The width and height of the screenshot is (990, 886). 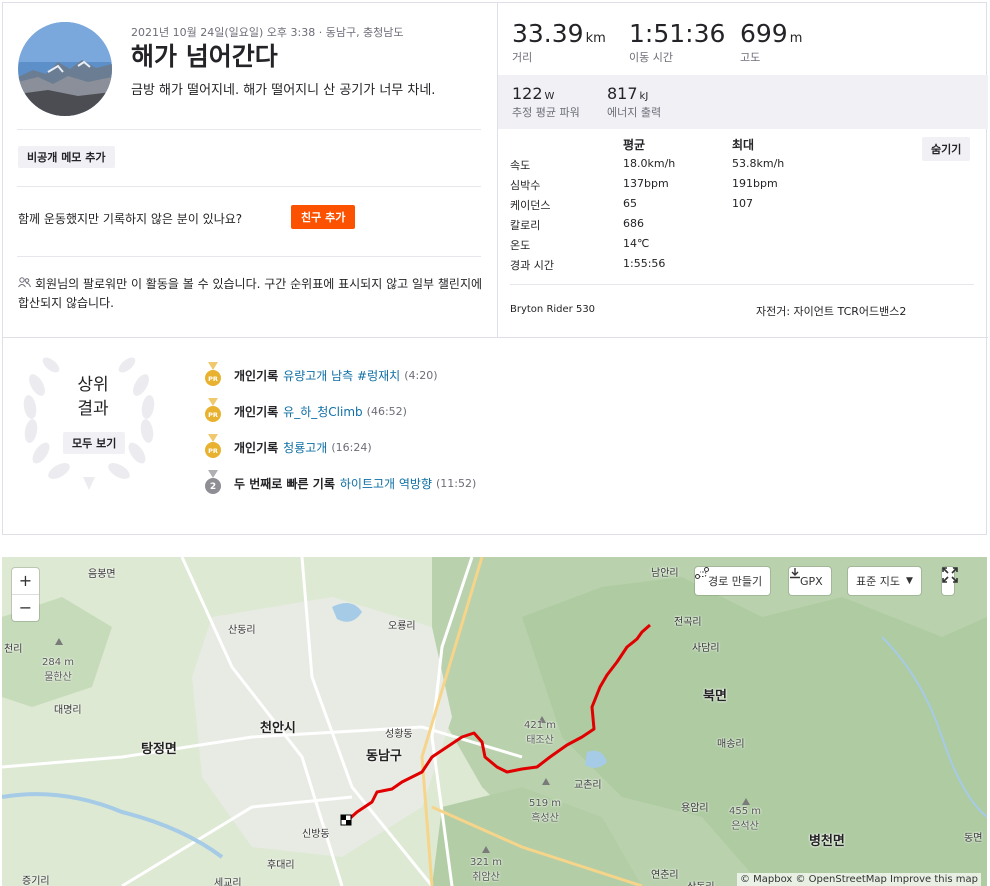 What do you see at coordinates (950, 581) in the screenshot?
I see `fullscreen-button` at bounding box center [950, 581].